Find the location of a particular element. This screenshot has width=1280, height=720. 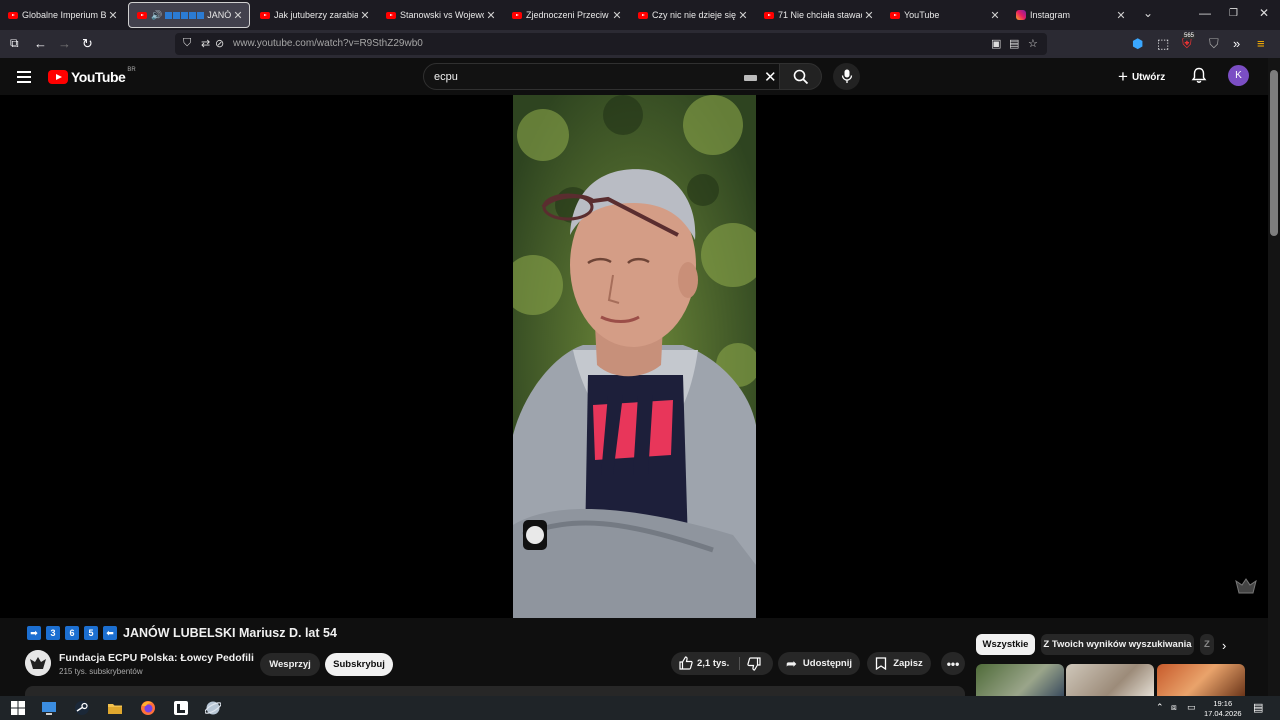

save-button: Zapisz is located at coordinates (899, 663).